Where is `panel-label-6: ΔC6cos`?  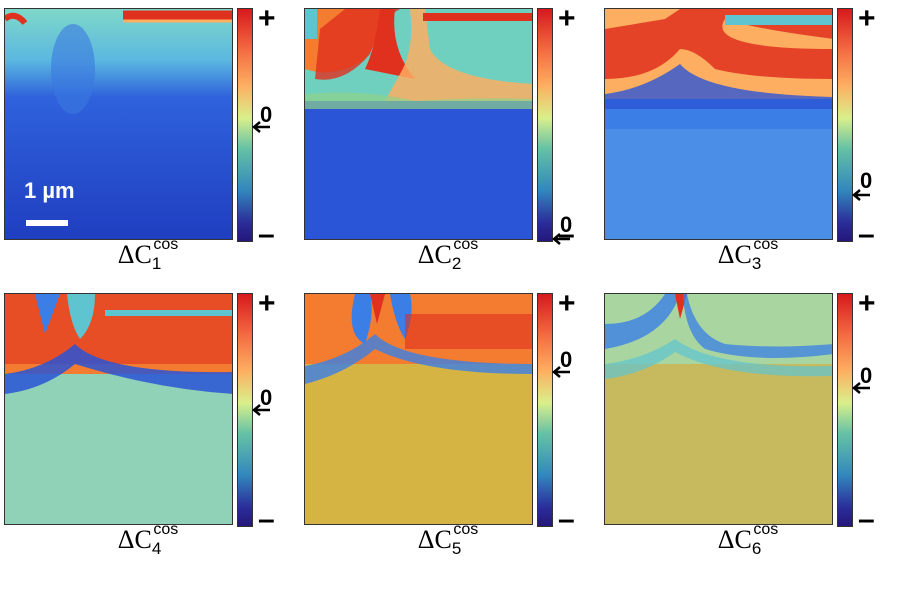 panel-label-6: ΔC6cos is located at coordinates (748, 540).